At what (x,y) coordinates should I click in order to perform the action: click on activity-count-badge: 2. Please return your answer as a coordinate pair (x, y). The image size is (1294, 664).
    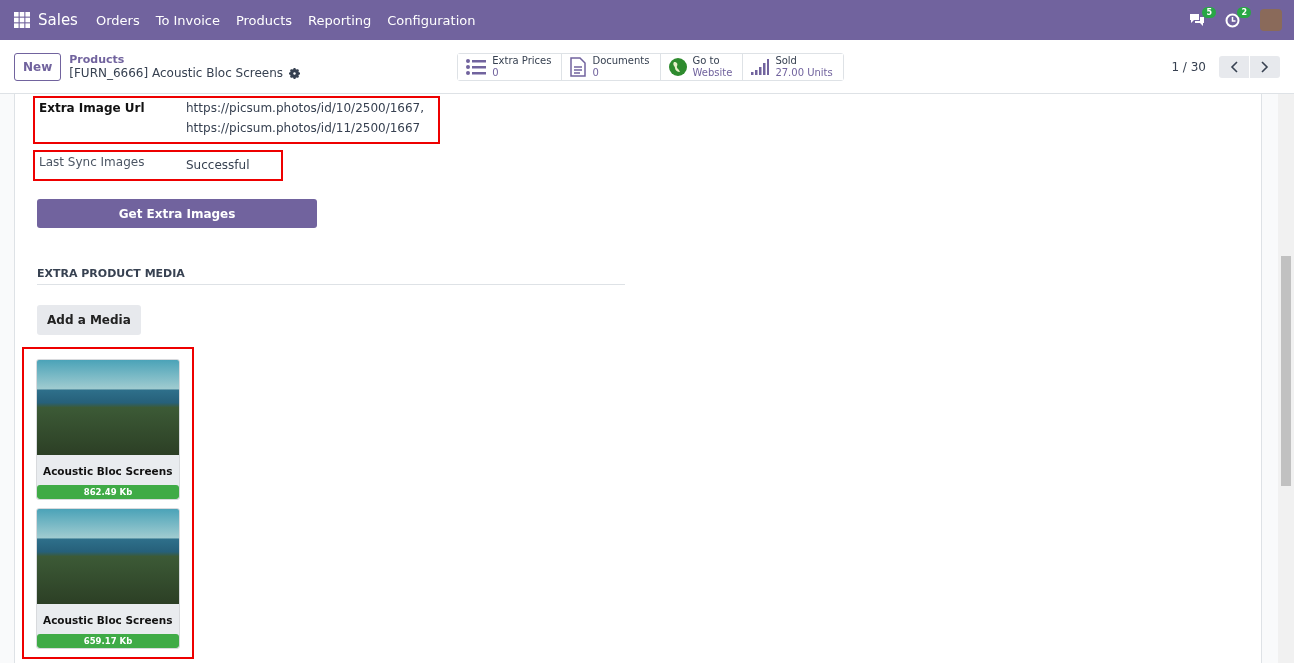
    Looking at the image, I should click on (1244, 12).